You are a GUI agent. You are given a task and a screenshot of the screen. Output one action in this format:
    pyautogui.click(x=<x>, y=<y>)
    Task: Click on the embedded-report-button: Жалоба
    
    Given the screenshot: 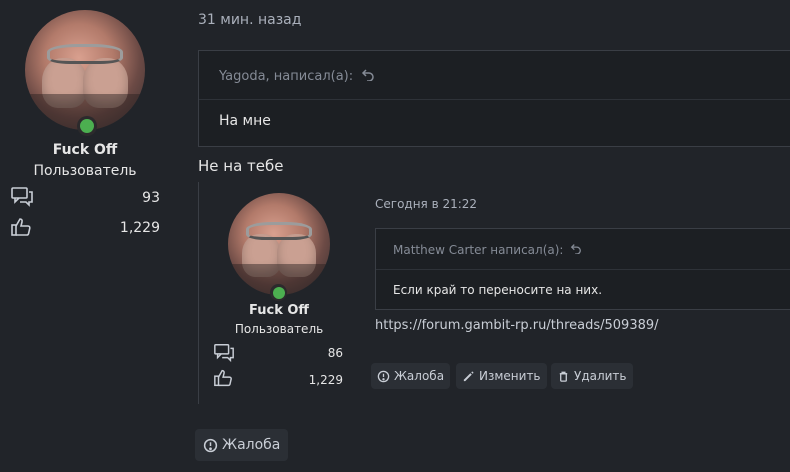 What is the action you would take?
    pyautogui.click(x=411, y=376)
    